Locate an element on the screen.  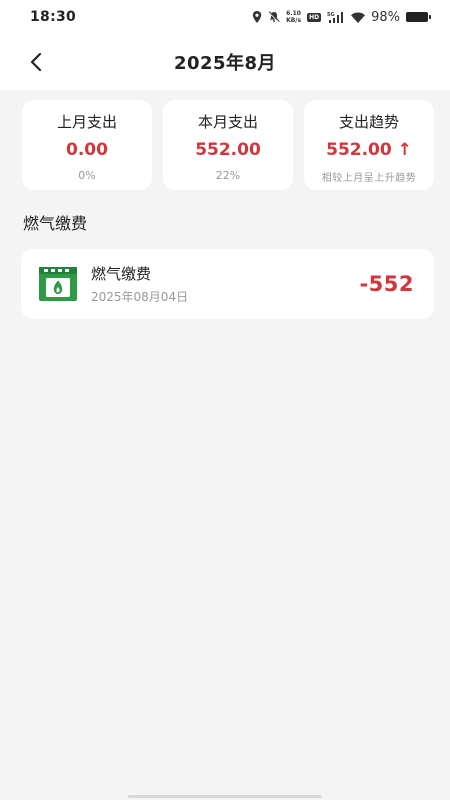
back-button is located at coordinates (36, 62).